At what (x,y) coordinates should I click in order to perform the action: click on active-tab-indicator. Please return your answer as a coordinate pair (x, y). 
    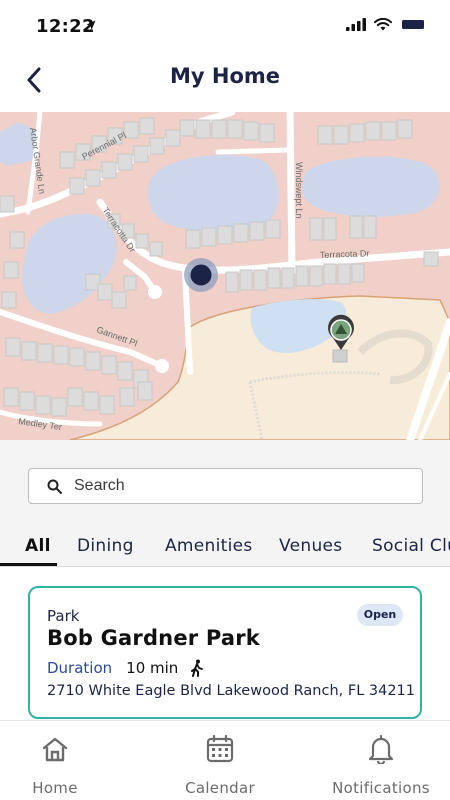
    Looking at the image, I should click on (28, 564).